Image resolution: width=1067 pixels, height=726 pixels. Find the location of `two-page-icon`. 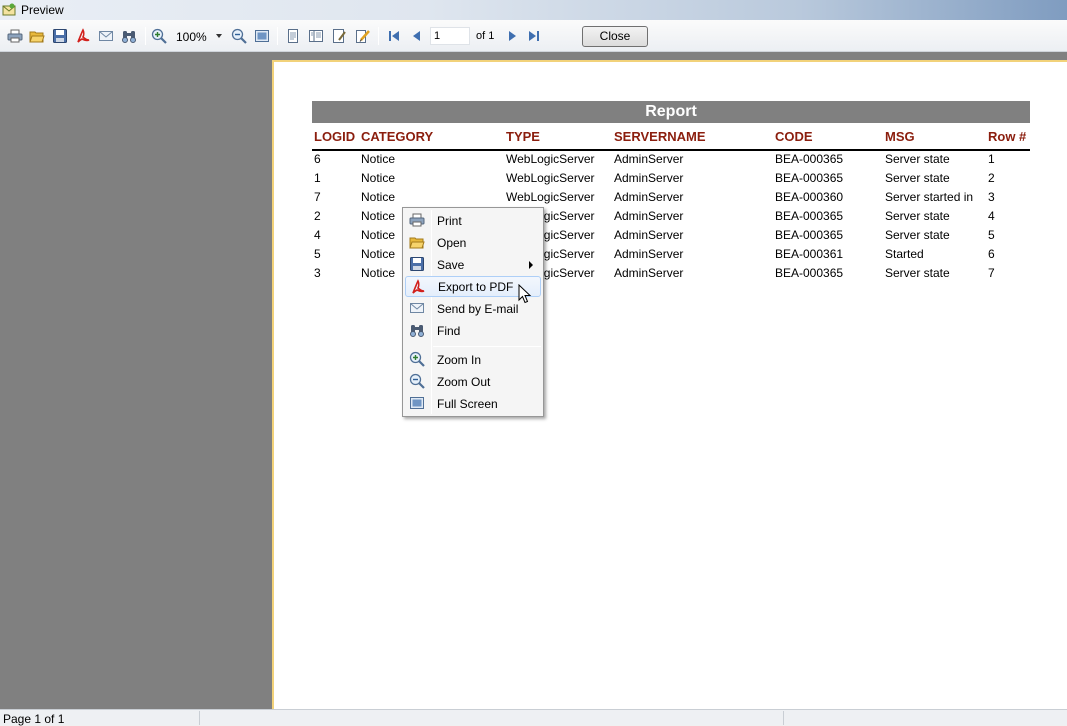

two-page-icon is located at coordinates (316, 36).